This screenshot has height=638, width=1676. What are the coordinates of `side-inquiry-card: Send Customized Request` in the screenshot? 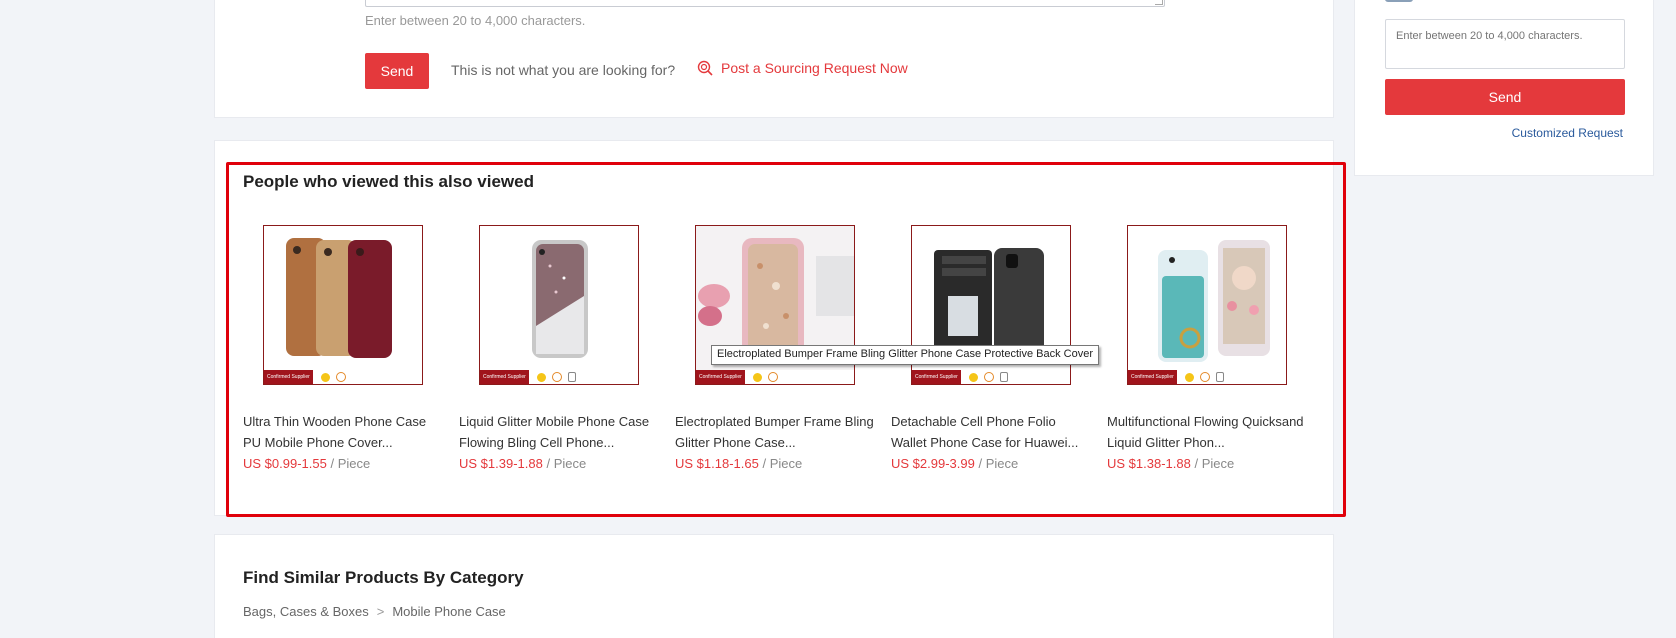 It's located at (1504, 88).